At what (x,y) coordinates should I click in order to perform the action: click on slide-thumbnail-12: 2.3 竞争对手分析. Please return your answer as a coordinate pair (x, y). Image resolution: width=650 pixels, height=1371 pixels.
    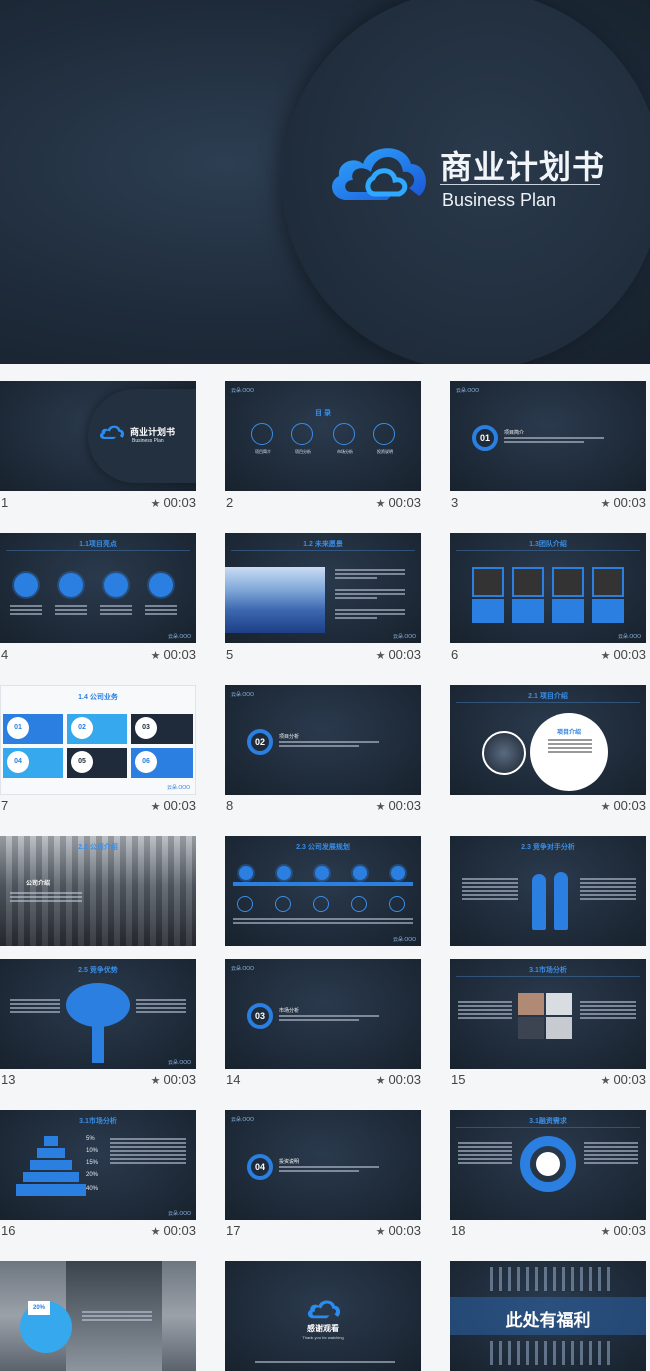
    Looking at the image, I should click on (548, 891).